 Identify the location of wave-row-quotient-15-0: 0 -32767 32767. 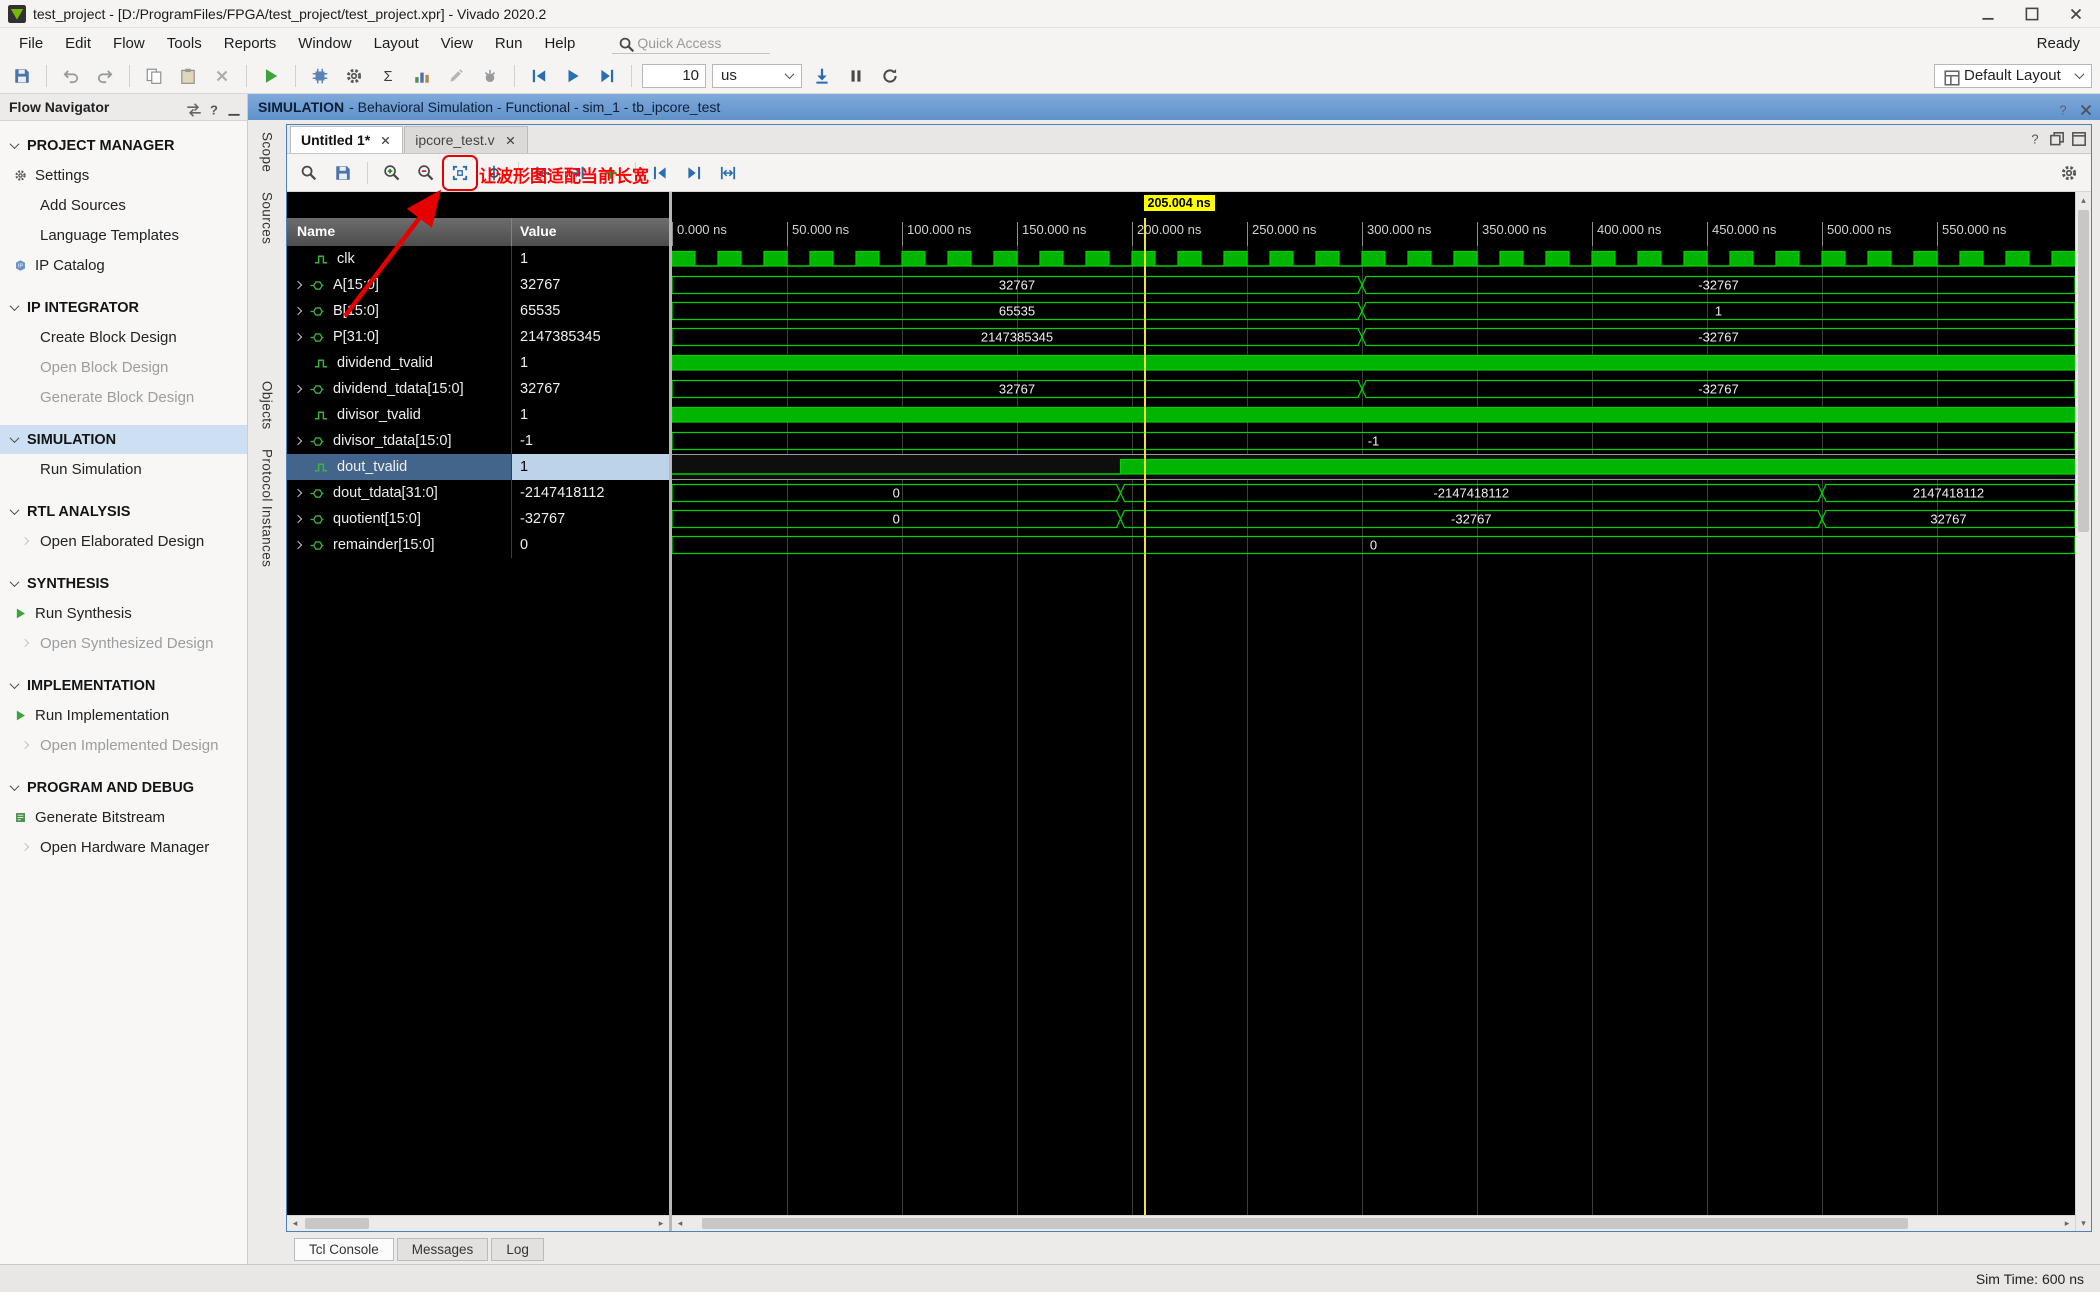
(1373, 519).